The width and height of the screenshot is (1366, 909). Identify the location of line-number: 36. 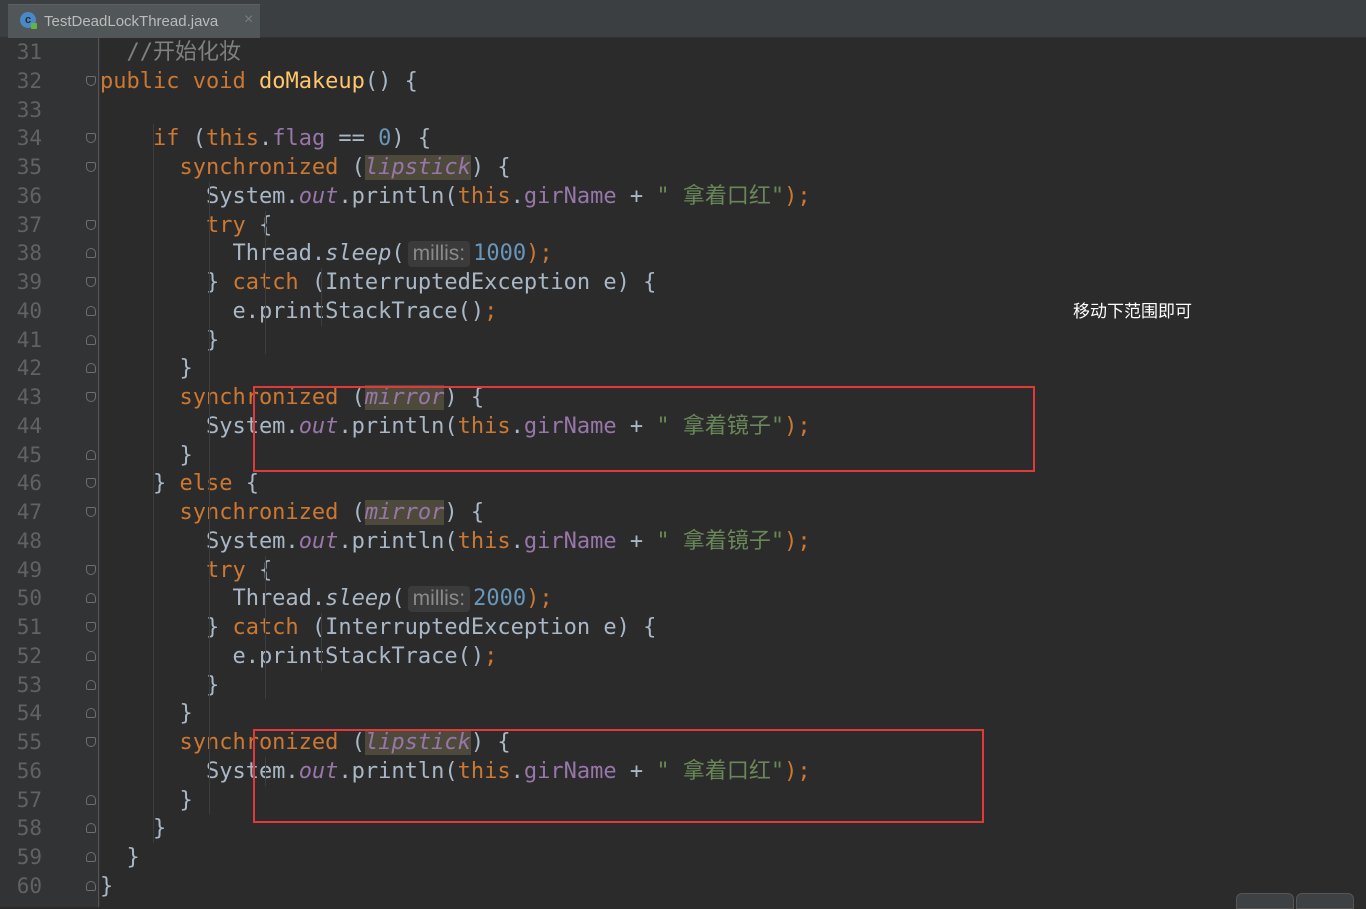
(29, 195).